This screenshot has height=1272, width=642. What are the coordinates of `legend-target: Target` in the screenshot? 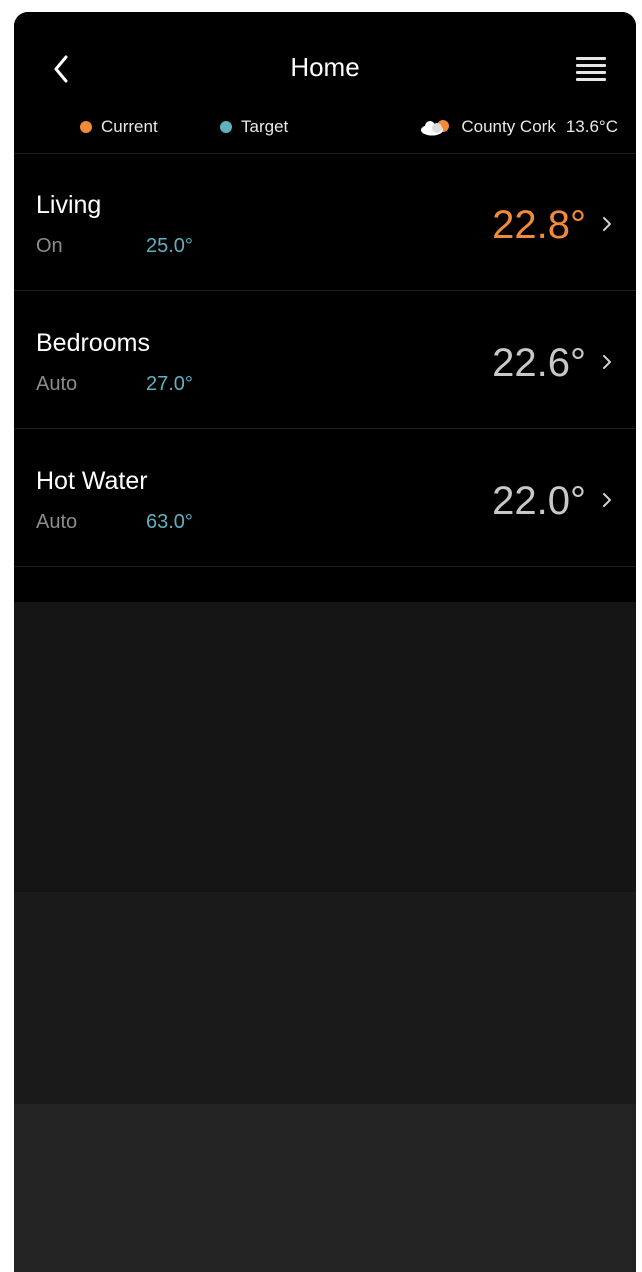 It's located at (254, 127).